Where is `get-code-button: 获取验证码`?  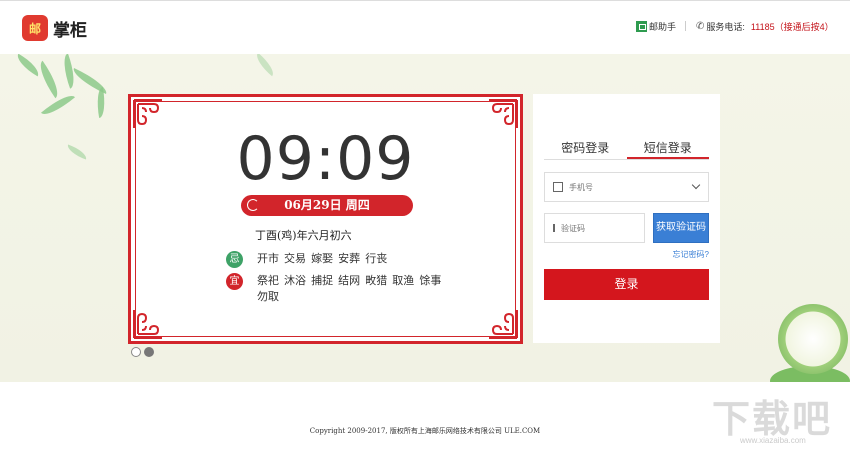
get-code-button: 获取验证码 is located at coordinates (681, 228).